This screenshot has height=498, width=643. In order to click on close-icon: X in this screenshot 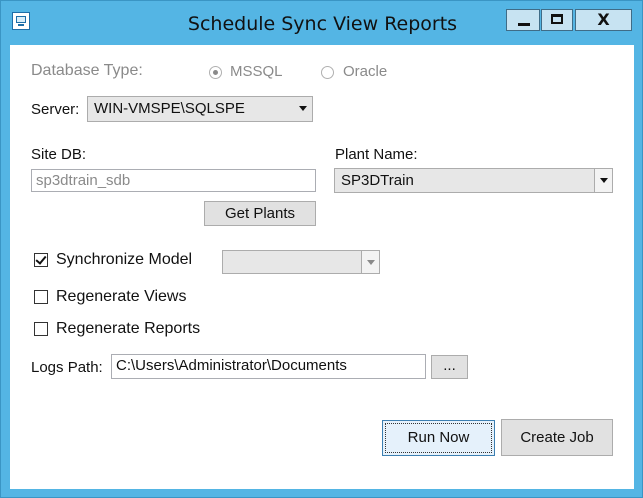, I will do `click(603, 19)`.